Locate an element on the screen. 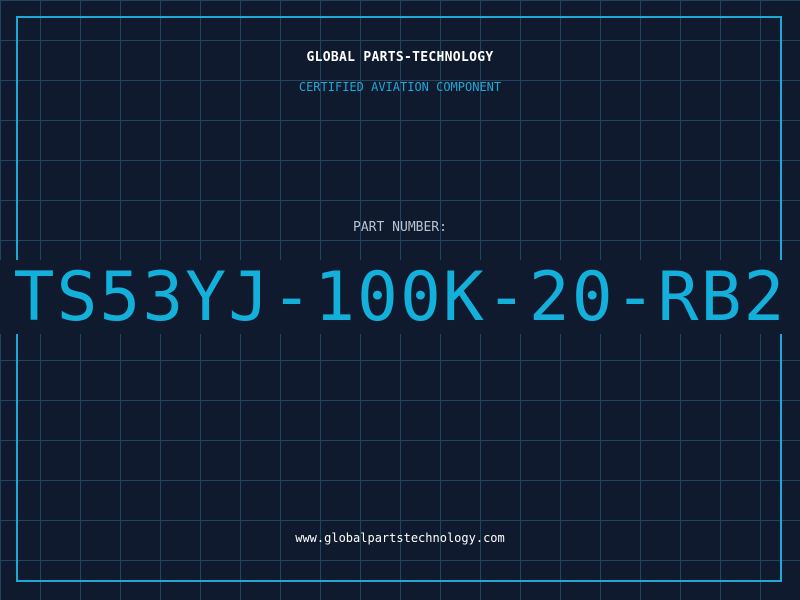 This screenshot has width=800, height=600. website-url: www.globalpartstechnology.com is located at coordinates (400, 538).